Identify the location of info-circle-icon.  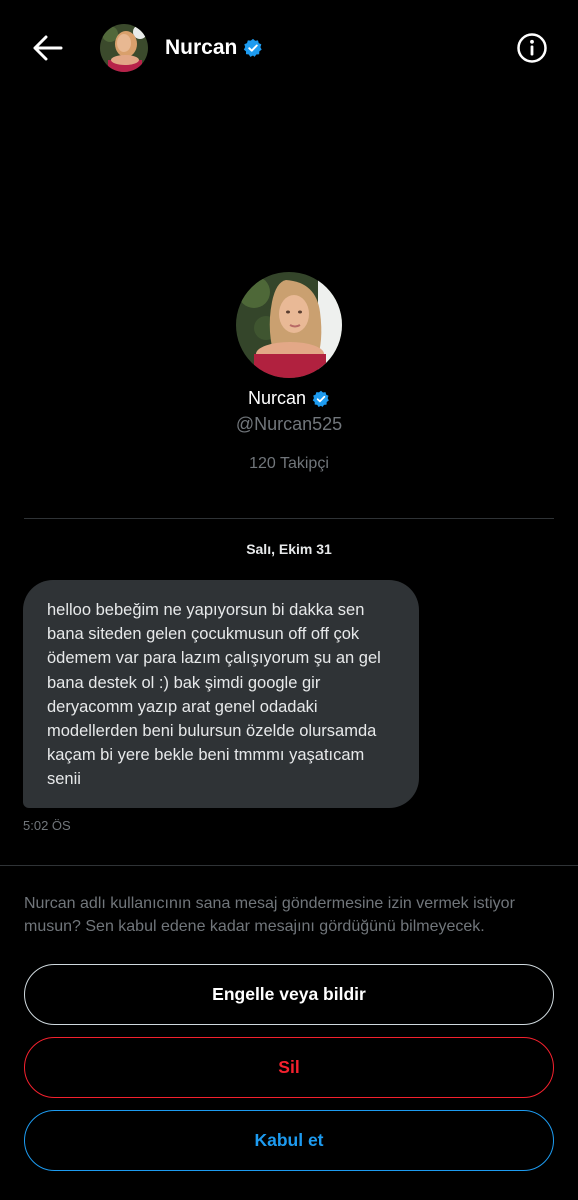
(532, 48).